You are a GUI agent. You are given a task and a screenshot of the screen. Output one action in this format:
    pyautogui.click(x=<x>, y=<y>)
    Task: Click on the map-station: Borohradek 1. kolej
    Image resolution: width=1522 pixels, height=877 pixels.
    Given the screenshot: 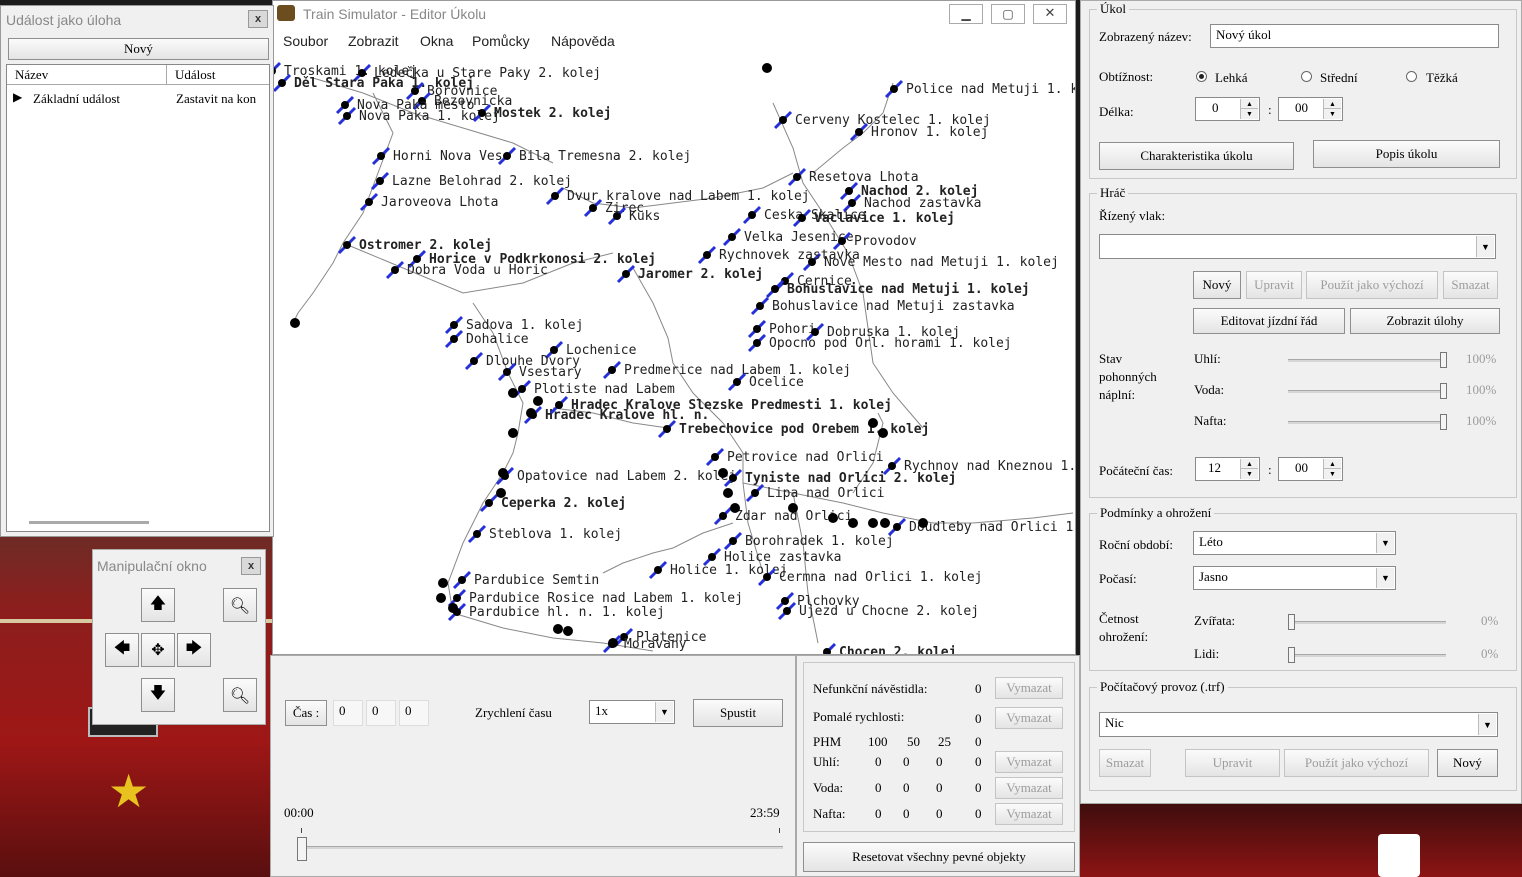 What is the action you would take?
    pyautogui.click(x=808, y=541)
    